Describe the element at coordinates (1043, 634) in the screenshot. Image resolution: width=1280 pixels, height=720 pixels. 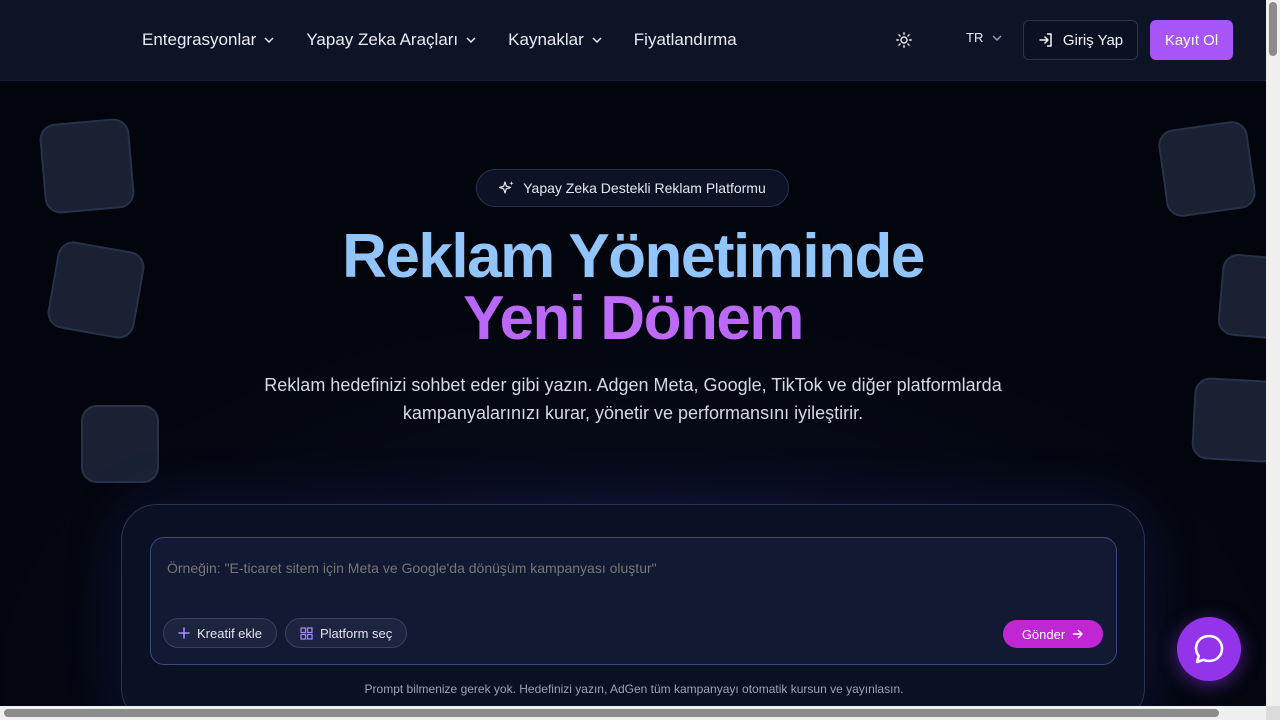
I see `send-label: Gönder` at that location.